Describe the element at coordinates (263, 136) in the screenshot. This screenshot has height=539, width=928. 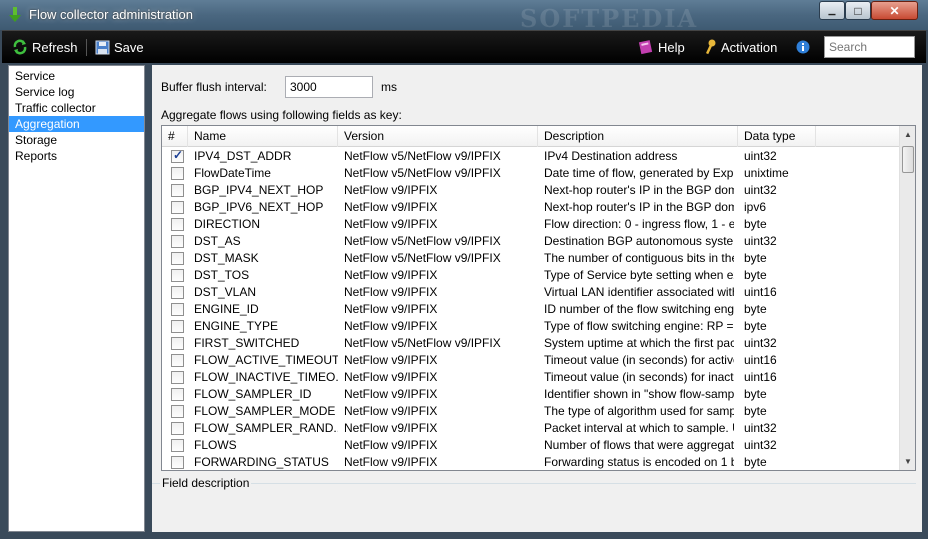
I see `column-header-name: Name` at that location.